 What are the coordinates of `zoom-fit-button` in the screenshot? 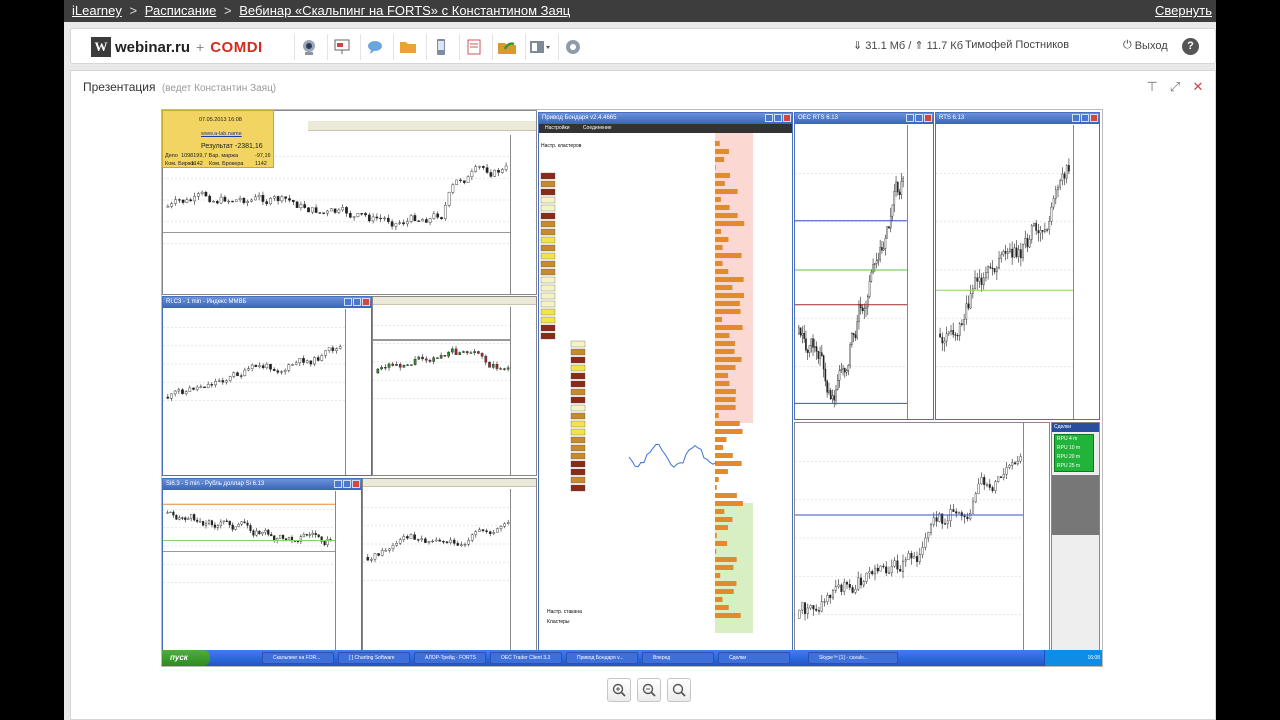 It's located at (679, 690).